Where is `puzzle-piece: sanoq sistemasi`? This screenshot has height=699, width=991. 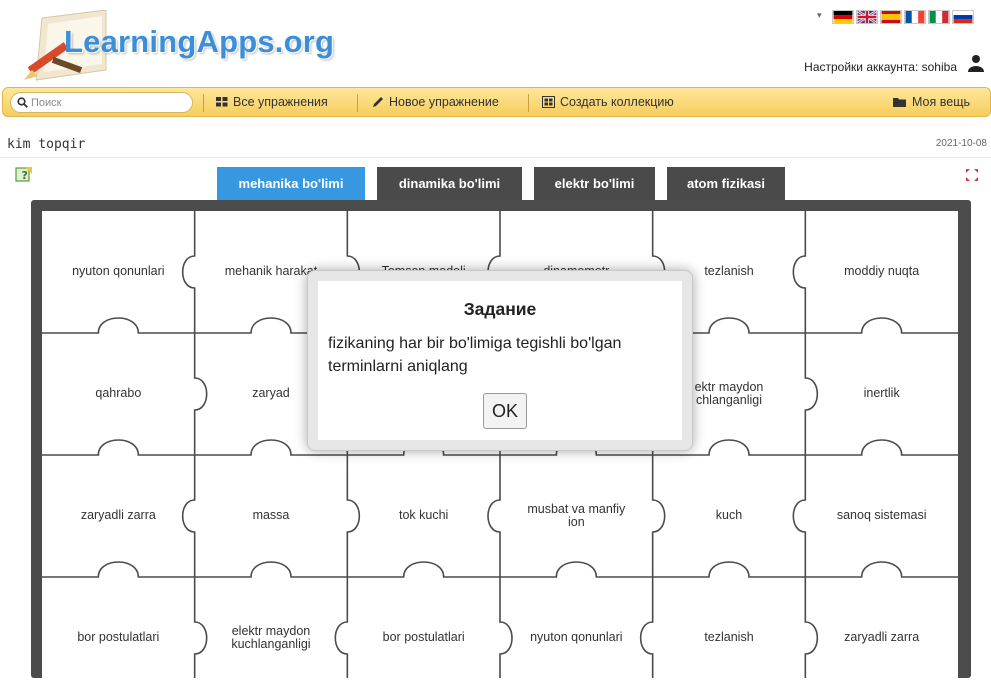
puzzle-piece: sanoq sistemasi is located at coordinates (881, 516).